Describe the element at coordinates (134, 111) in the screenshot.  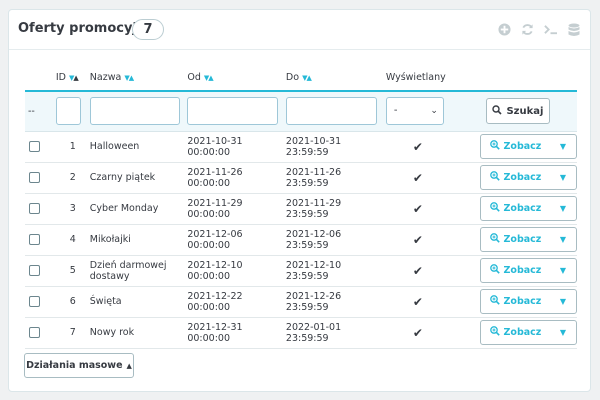
I see `name-filter-input` at that location.